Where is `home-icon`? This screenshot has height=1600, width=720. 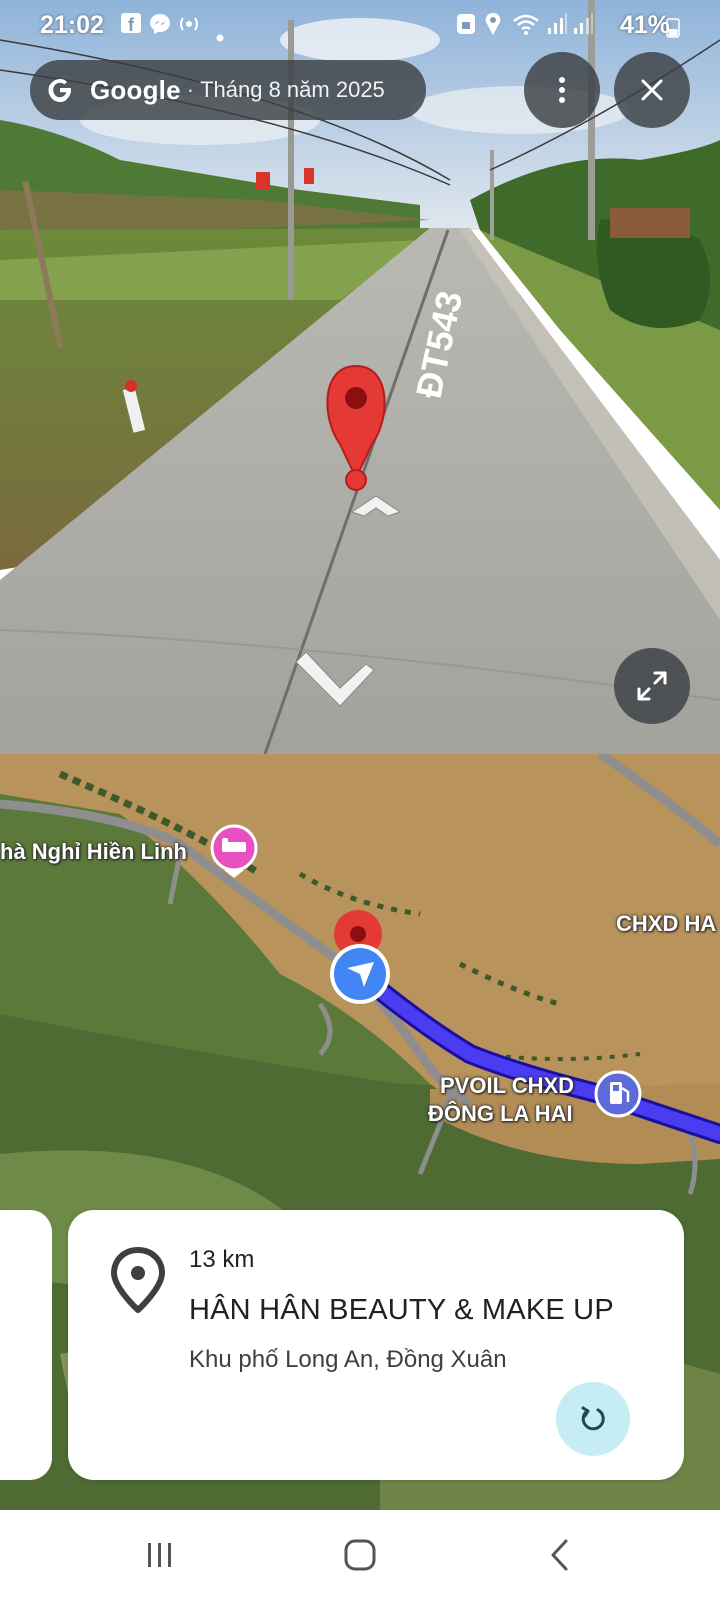 home-icon is located at coordinates (360, 1555).